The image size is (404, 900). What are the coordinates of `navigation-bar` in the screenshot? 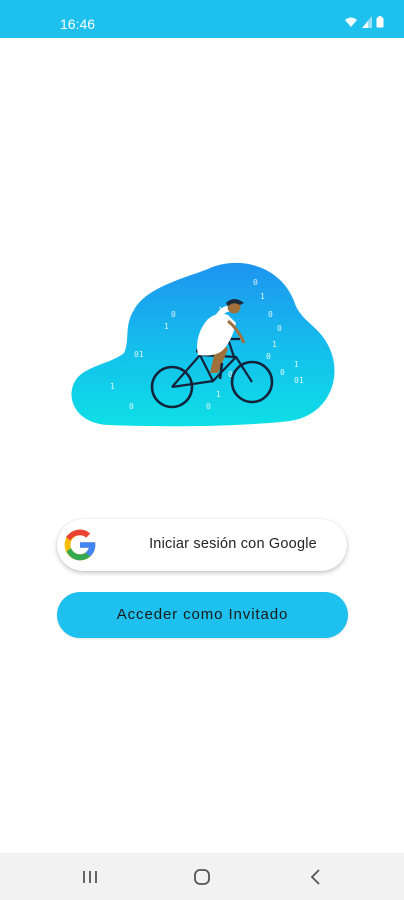 It's located at (202, 876).